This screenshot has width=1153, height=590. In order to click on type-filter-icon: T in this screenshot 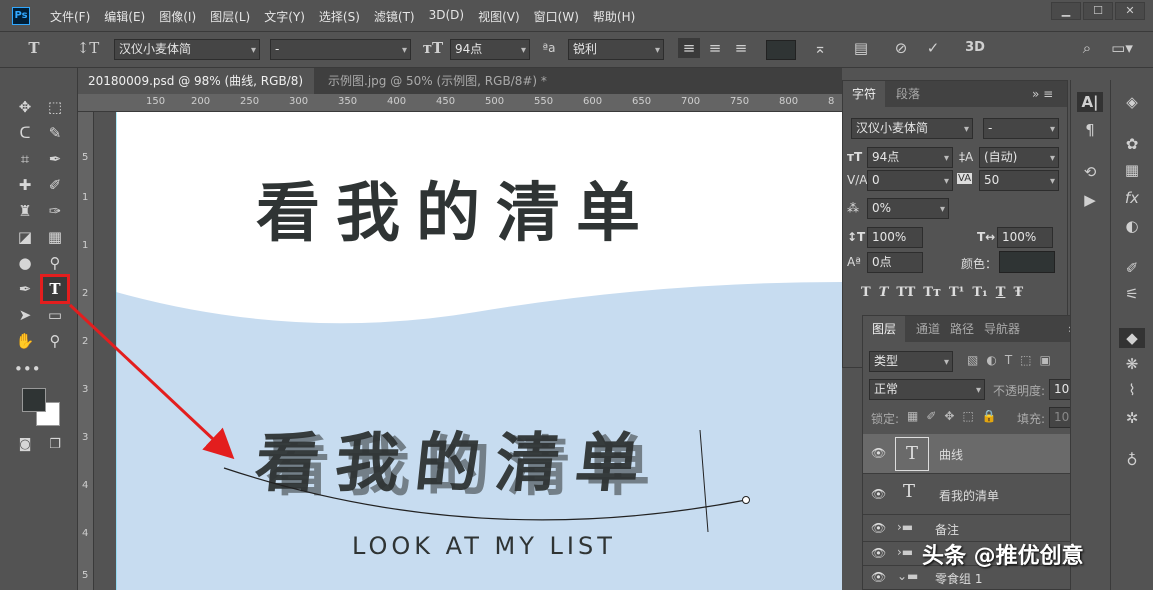, I will do `click(1008, 360)`.